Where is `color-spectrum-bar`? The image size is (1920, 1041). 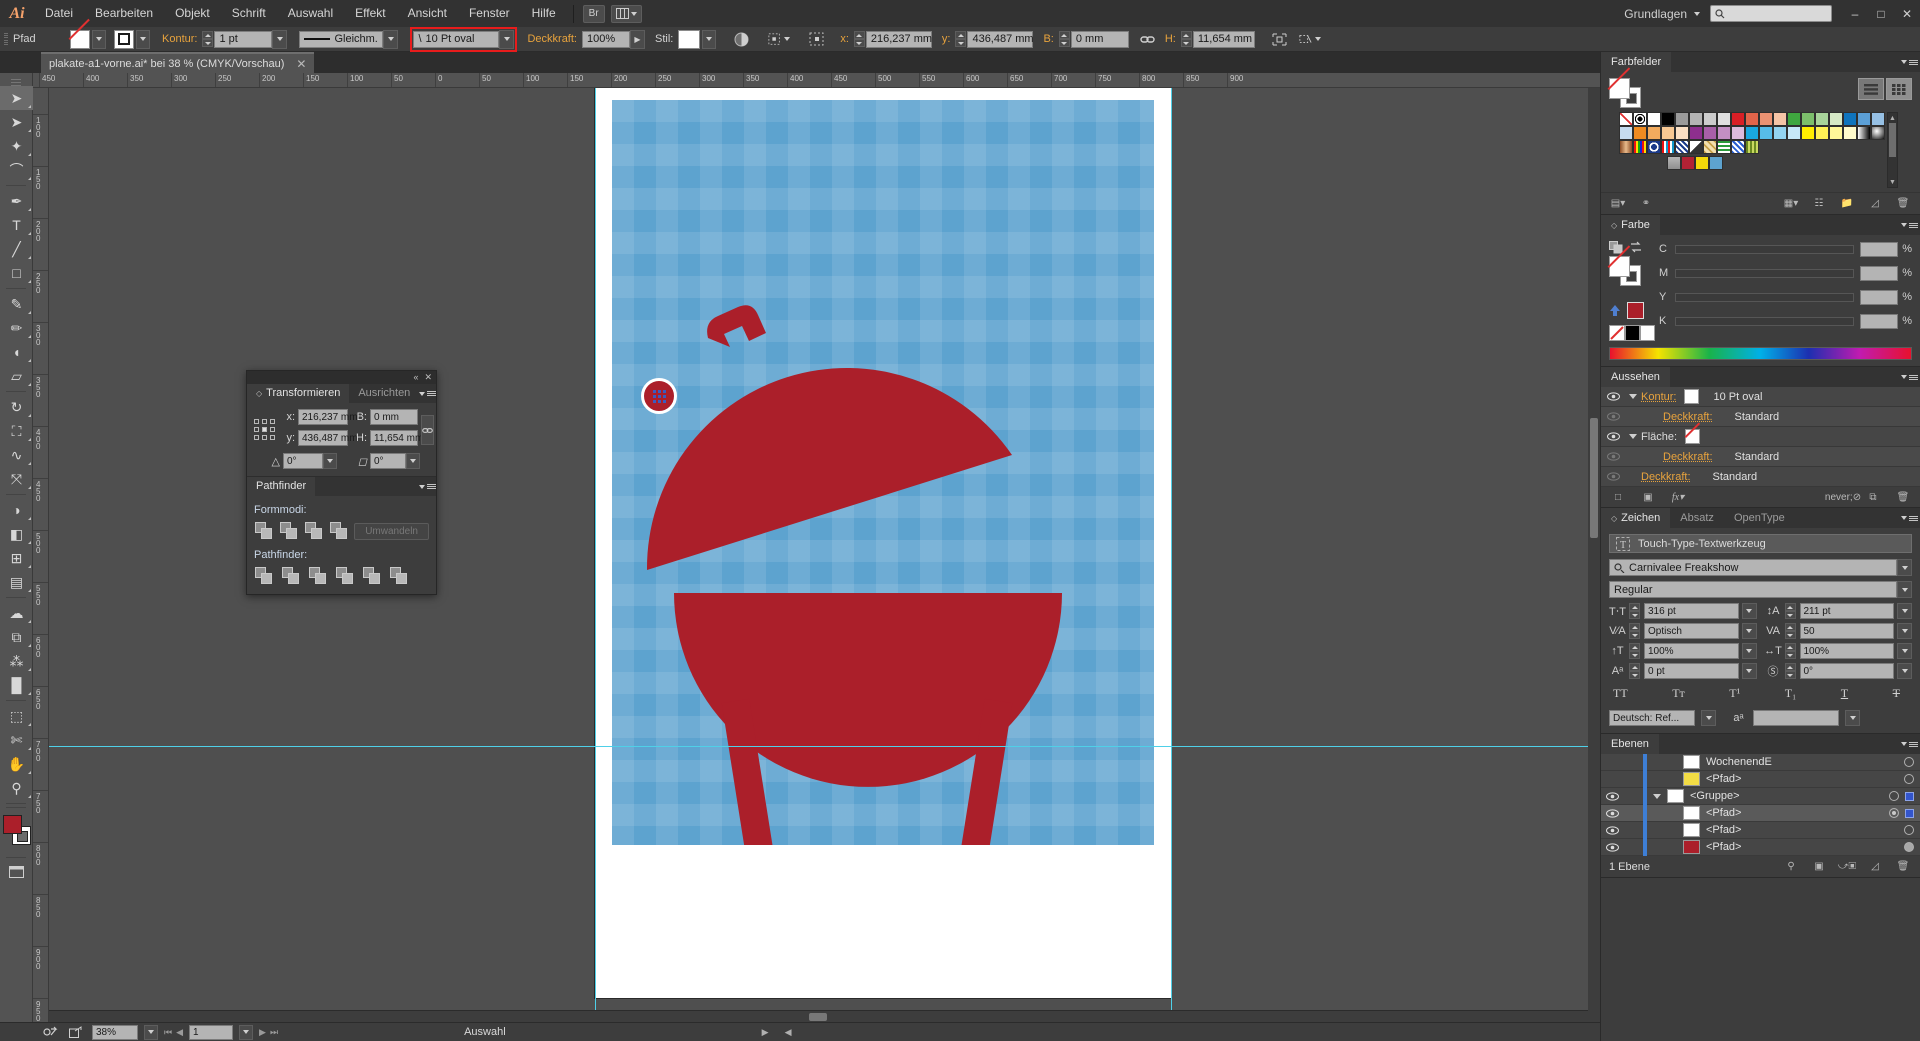 color-spectrum-bar is located at coordinates (1760, 353).